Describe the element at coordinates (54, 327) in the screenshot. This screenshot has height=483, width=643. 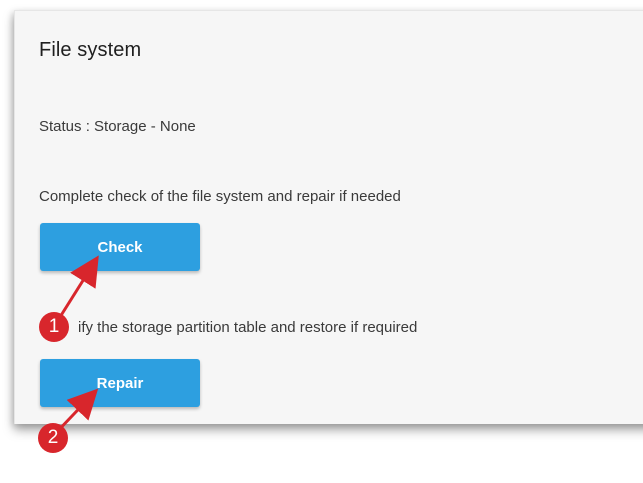
I see `callout-1-badge: 1` at that location.